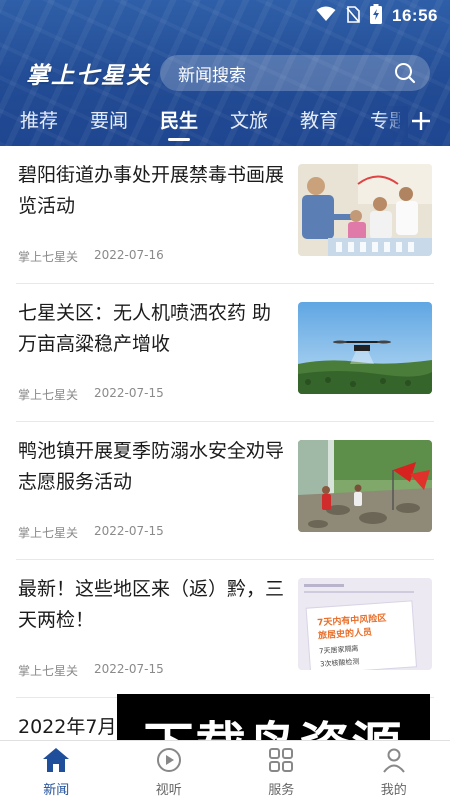  I want to click on nav-profile: 我的, so click(394, 770).